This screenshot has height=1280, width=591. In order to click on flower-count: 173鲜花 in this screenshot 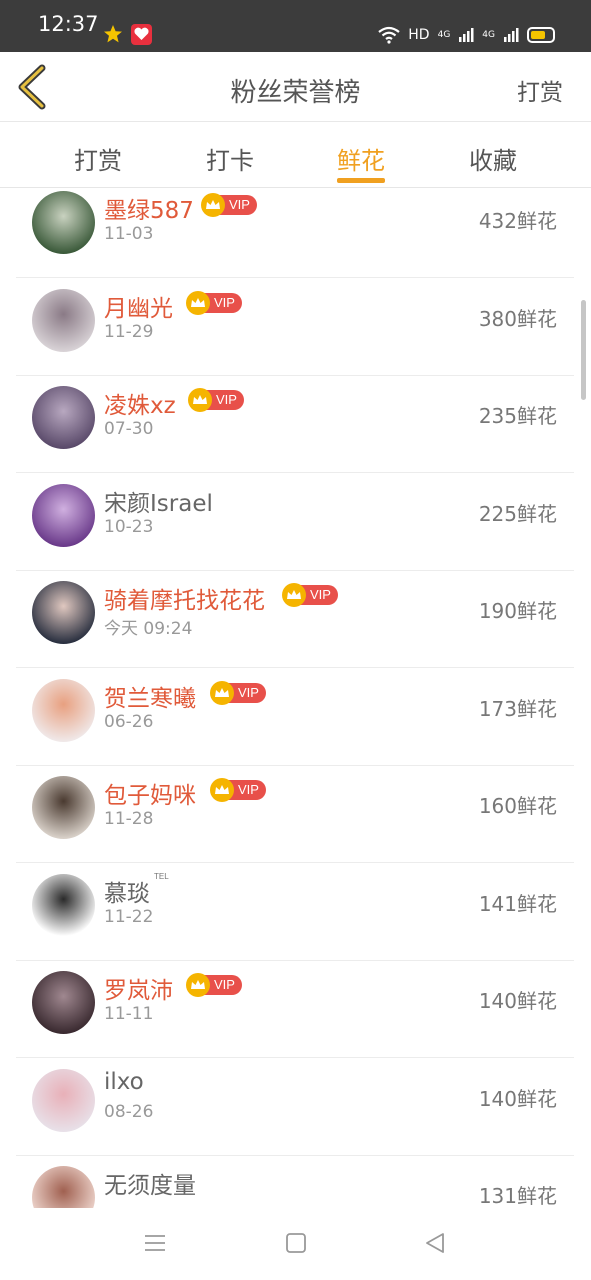, I will do `click(517, 708)`.